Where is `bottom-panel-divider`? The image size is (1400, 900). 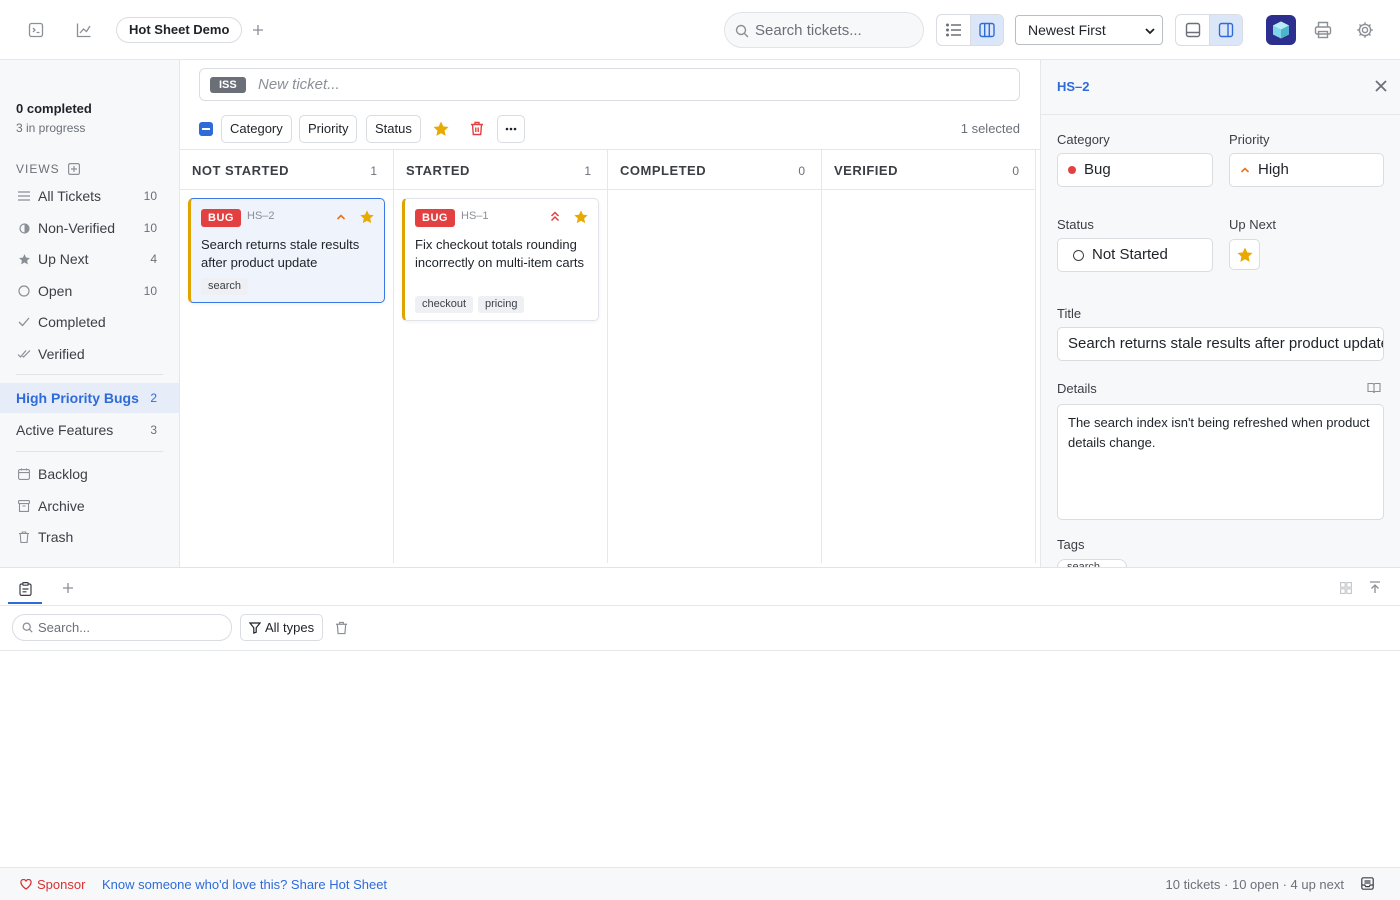
bottom-panel-divider is located at coordinates (700, 650).